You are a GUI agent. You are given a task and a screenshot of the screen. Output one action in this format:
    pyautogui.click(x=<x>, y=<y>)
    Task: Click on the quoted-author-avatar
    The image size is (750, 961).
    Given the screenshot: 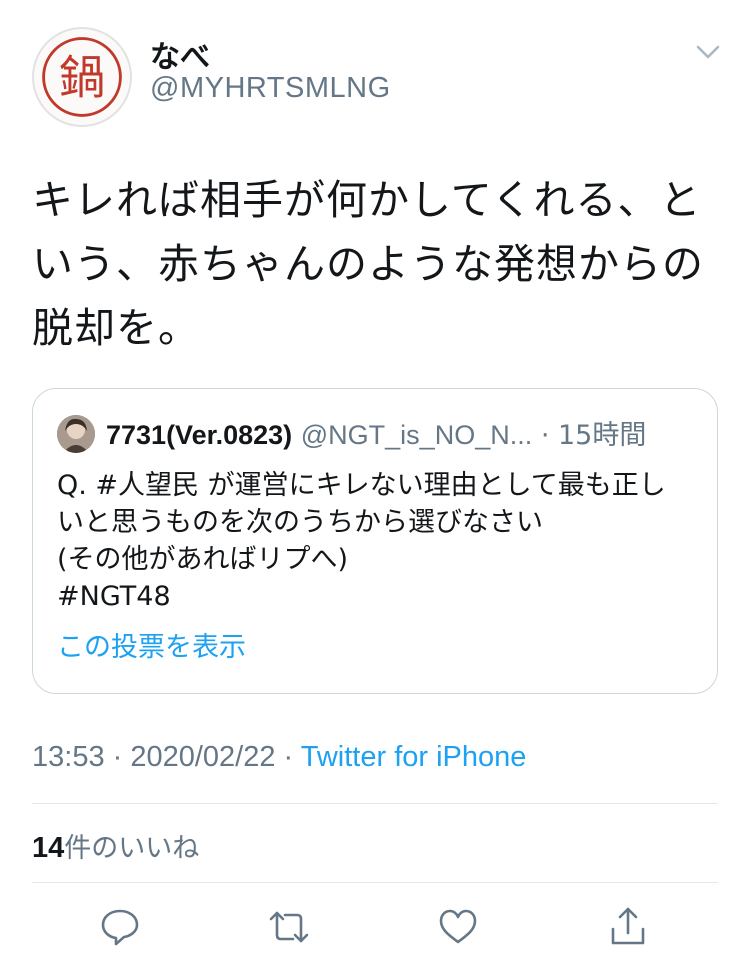 What is the action you would take?
    pyautogui.click(x=76, y=434)
    